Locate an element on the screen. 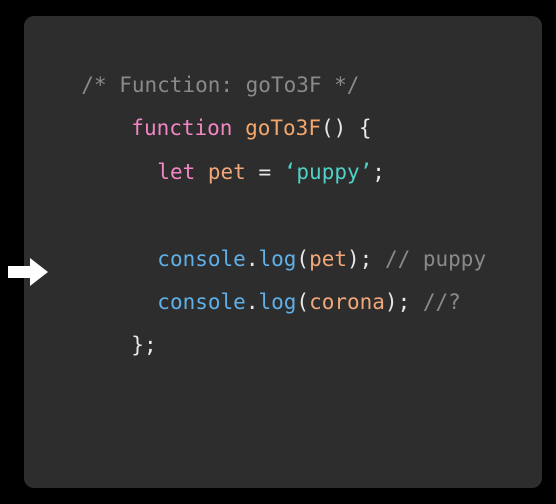 Image resolution: width=556 pixels, height=504 pixels. assign-operator: = is located at coordinates (264, 172).